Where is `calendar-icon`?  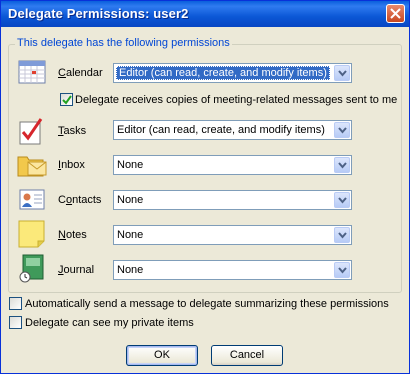 calendar-icon is located at coordinates (32, 72).